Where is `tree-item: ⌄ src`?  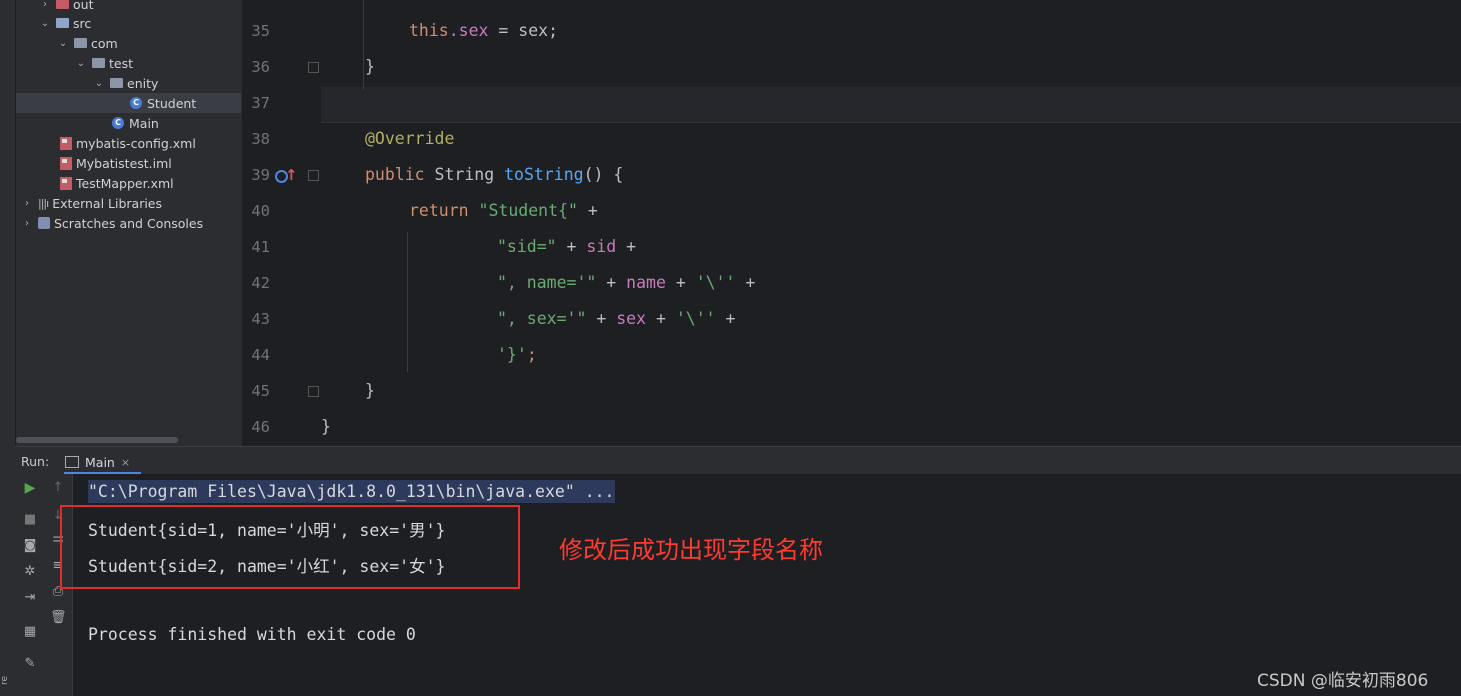
tree-item: ⌄ src is located at coordinates (128, 23).